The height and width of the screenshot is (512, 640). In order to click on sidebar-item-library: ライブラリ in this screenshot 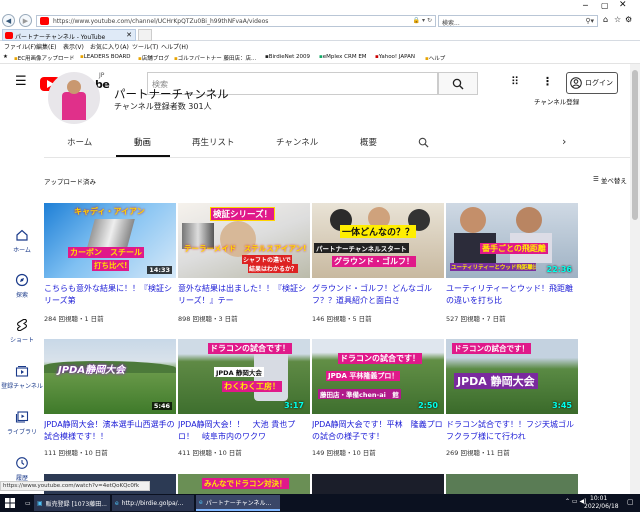, I will do `click(22, 423)`.